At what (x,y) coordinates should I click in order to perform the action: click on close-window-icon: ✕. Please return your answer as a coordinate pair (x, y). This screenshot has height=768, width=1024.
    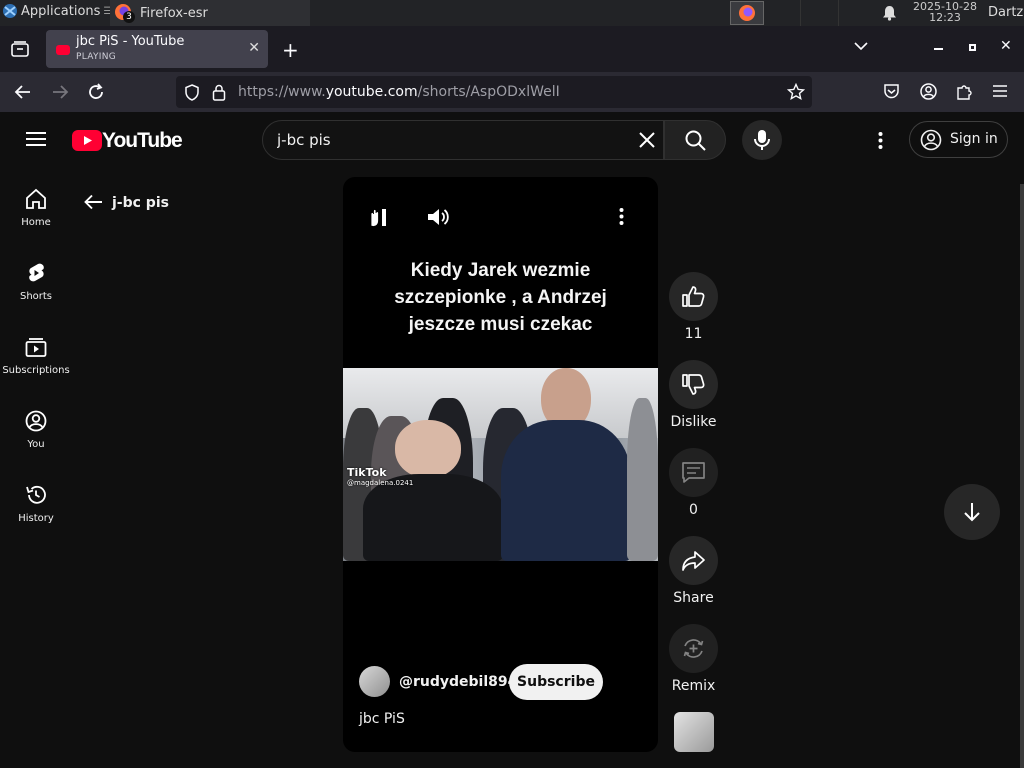
    Looking at the image, I should click on (1006, 46).